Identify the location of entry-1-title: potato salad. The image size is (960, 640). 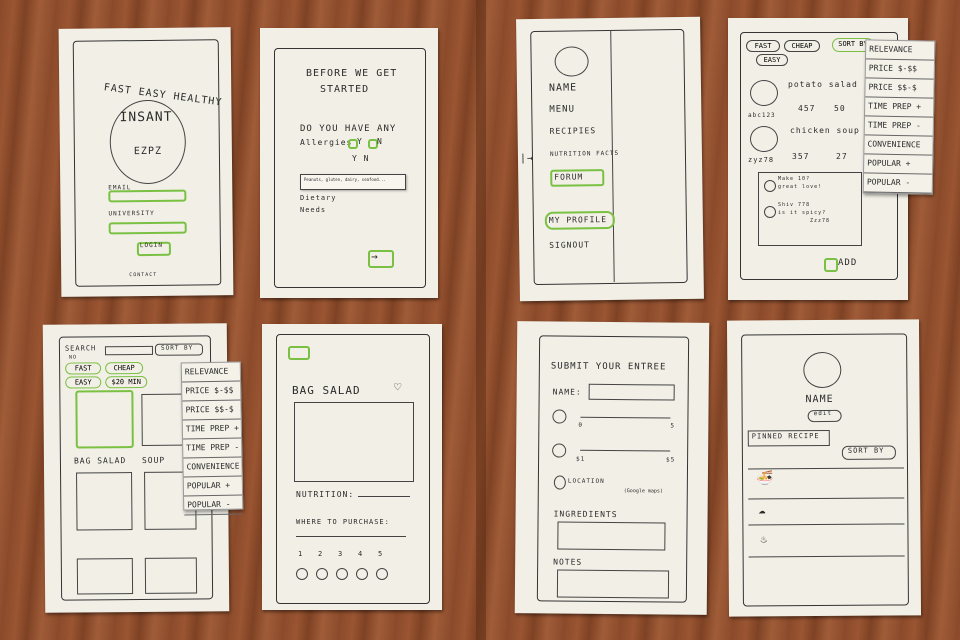
(823, 84).